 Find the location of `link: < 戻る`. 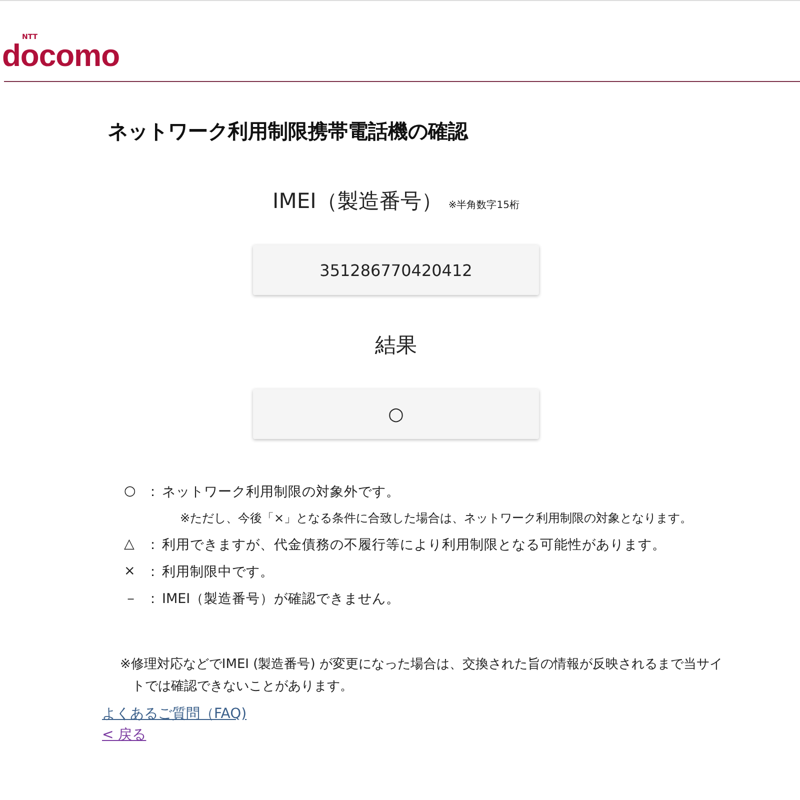

link: < 戻る is located at coordinates (124, 735).